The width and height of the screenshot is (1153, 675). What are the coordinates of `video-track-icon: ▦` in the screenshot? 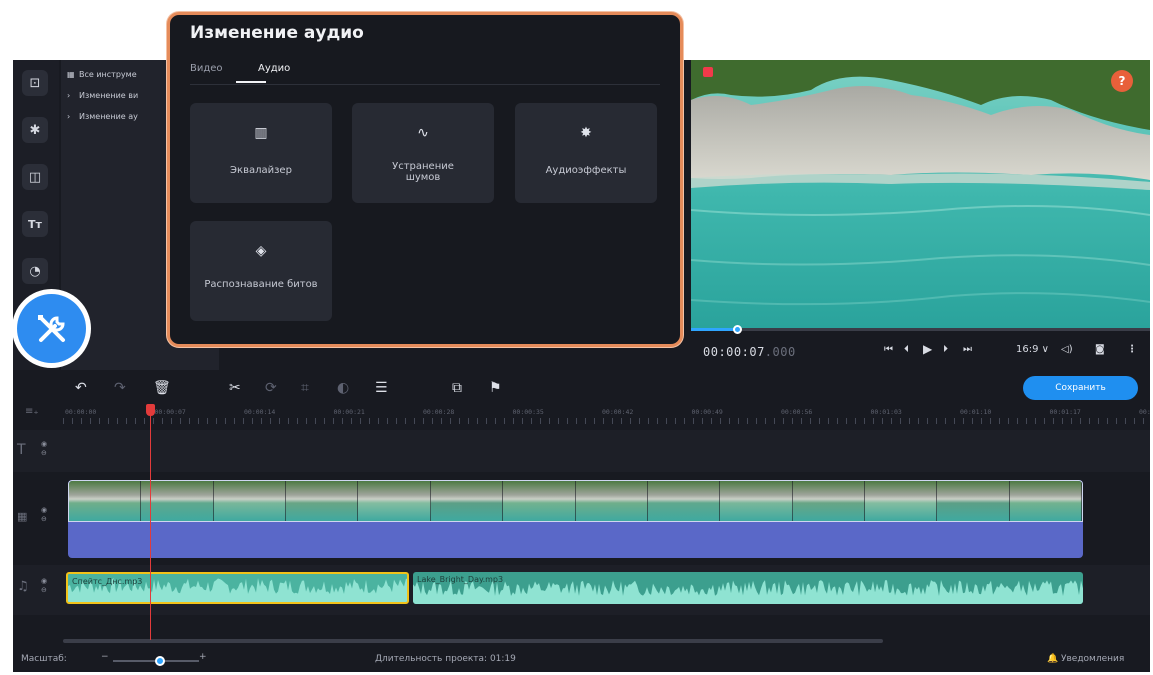 It's located at (22, 516).